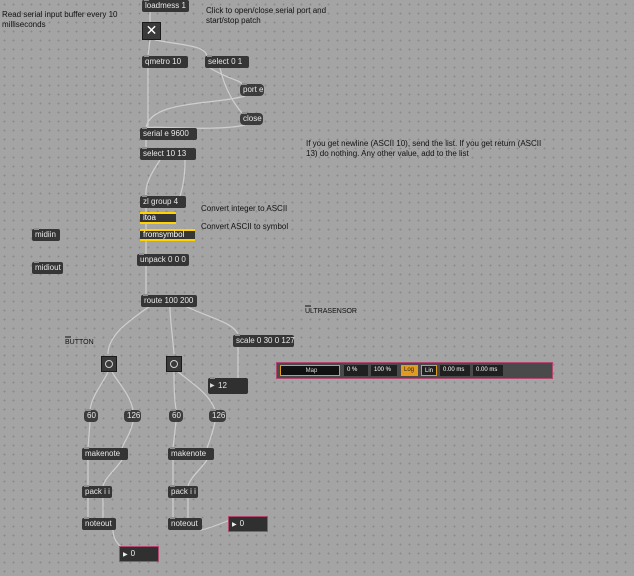 This screenshot has width=634, height=576. I want to click on lin-toggle: Lin, so click(429, 370).